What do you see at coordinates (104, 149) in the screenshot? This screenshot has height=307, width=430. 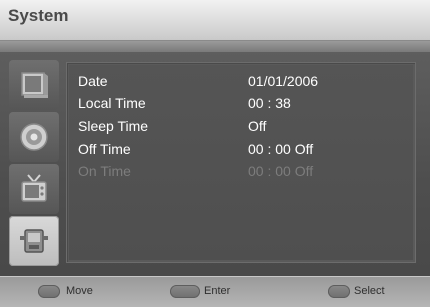 I see `setting-label: Off Time` at bounding box center [104, 149].